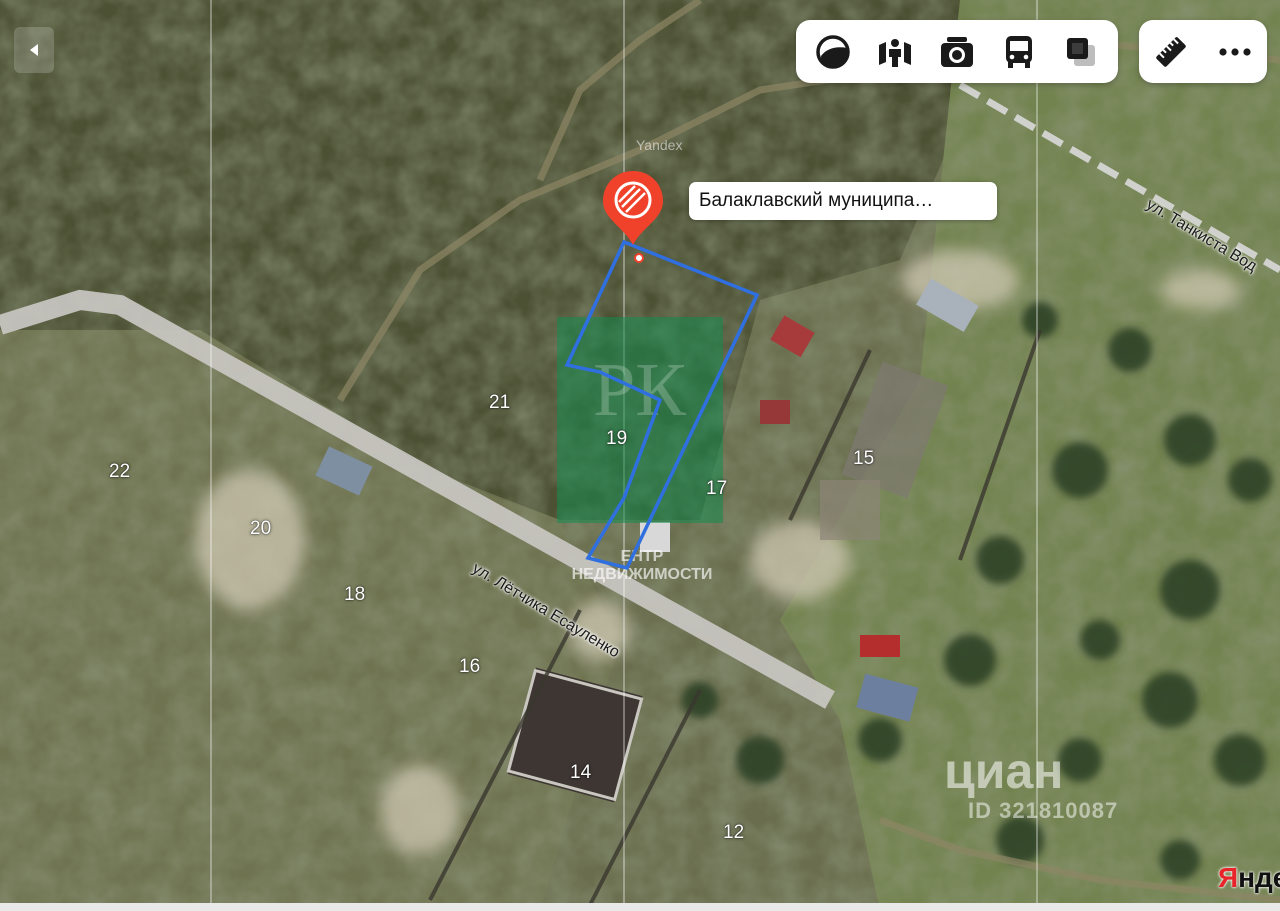 This screenshot has width=1280, height=911. I want to click on lot-number-18: 18, so click(355, 594).